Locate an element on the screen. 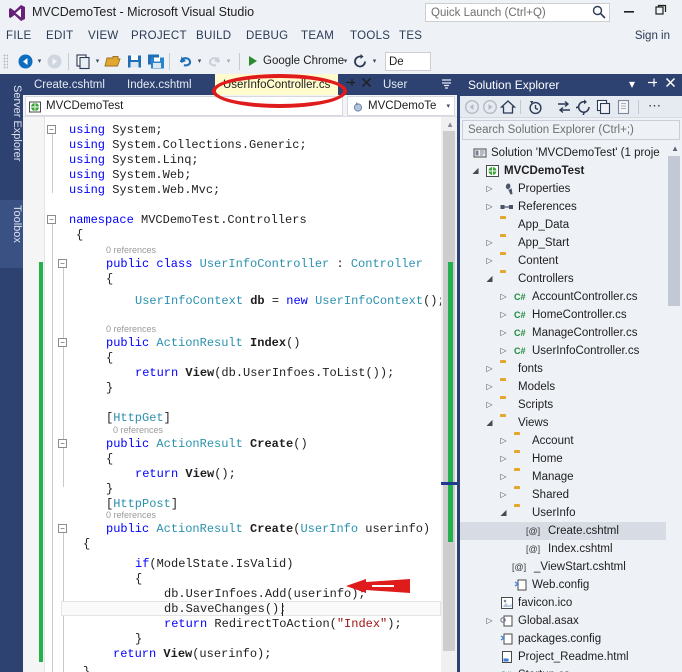 Image resolution: width=682 pixels, height=672 pixels. tree-item-views-account: ▷ Account is located at coordinates (563, 441).